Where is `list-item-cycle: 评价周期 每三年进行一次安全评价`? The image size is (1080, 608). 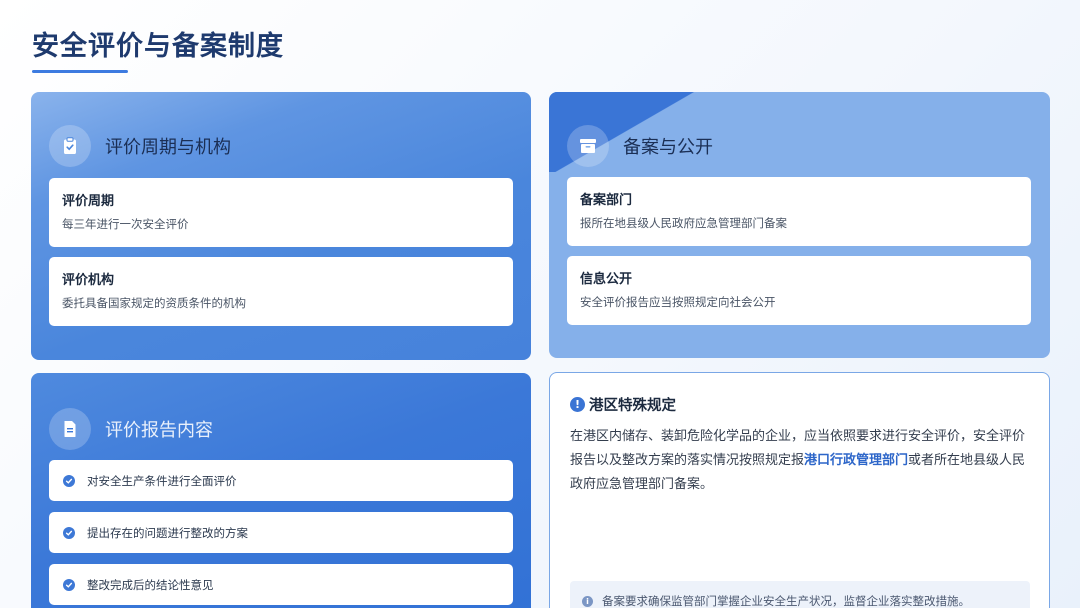
list-item-cycle: 评价周期 每三年进行一次安全评价 is located at coordinates (281, 212).